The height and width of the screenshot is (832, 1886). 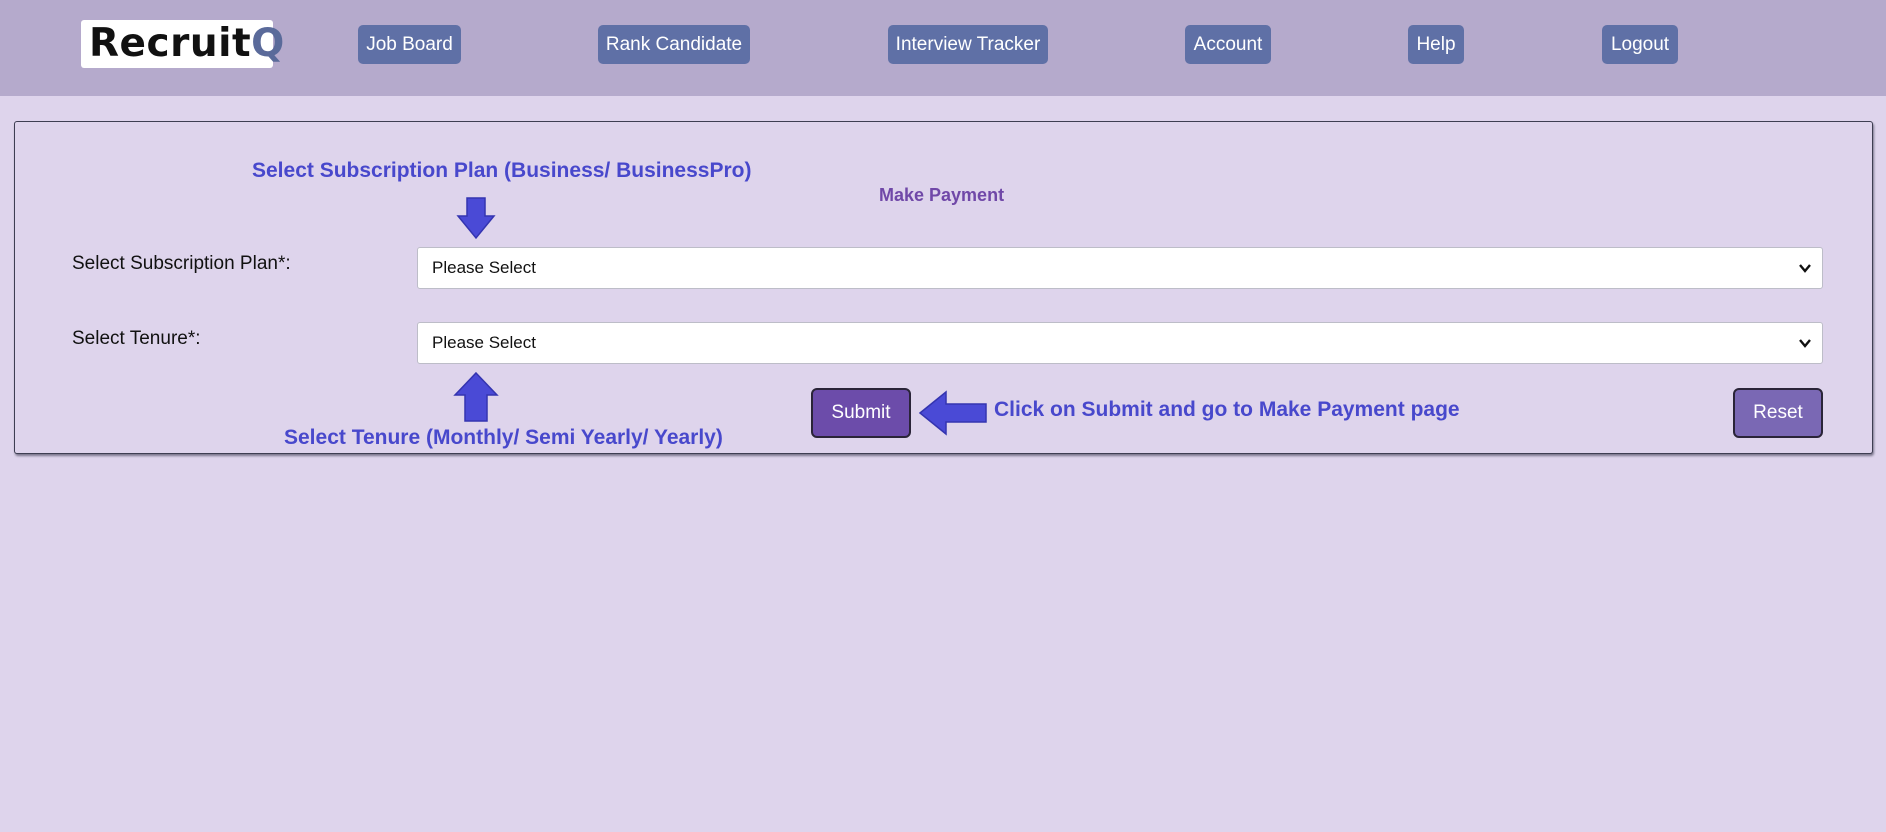 I want to click on submit-button: Submit, so click(x=861, y=413).